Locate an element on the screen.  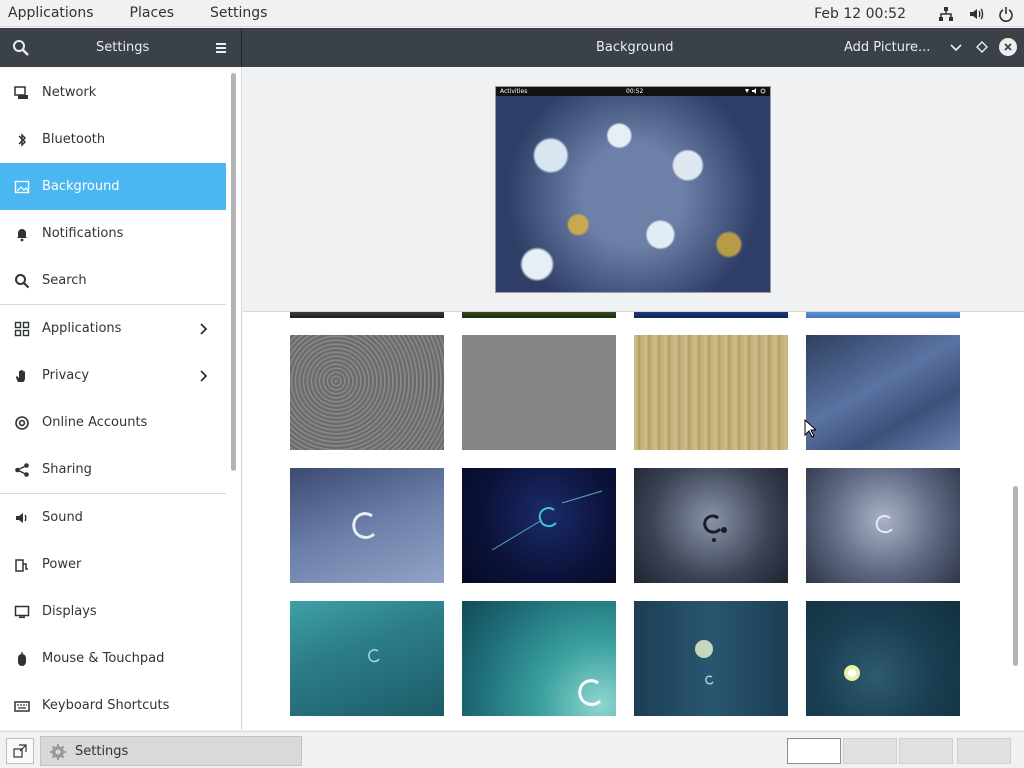
sidebar-item-sound: Sound is located at coordinates (113, 517).